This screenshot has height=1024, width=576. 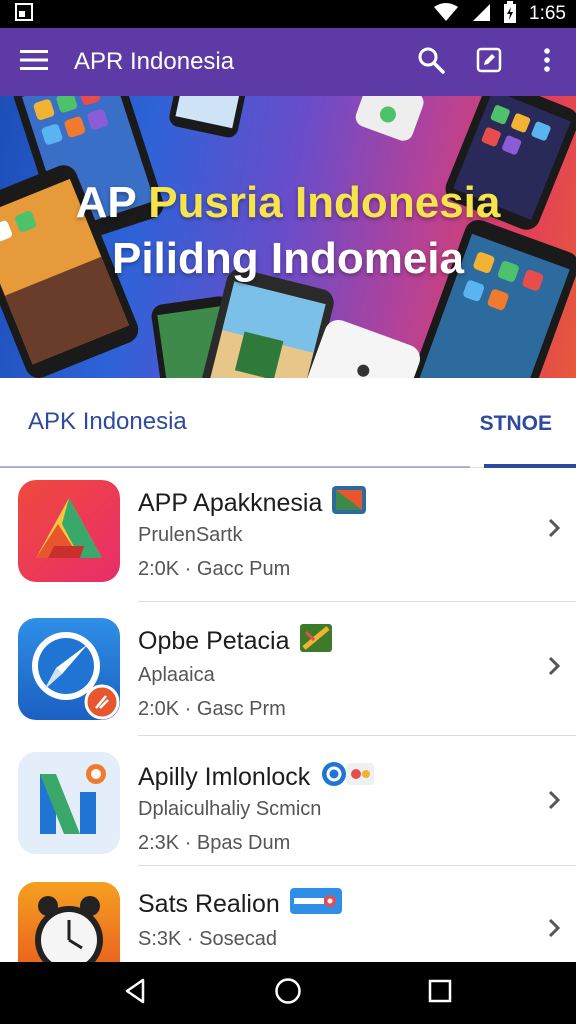 I want to click on back-button, so click(x=136, y=993).